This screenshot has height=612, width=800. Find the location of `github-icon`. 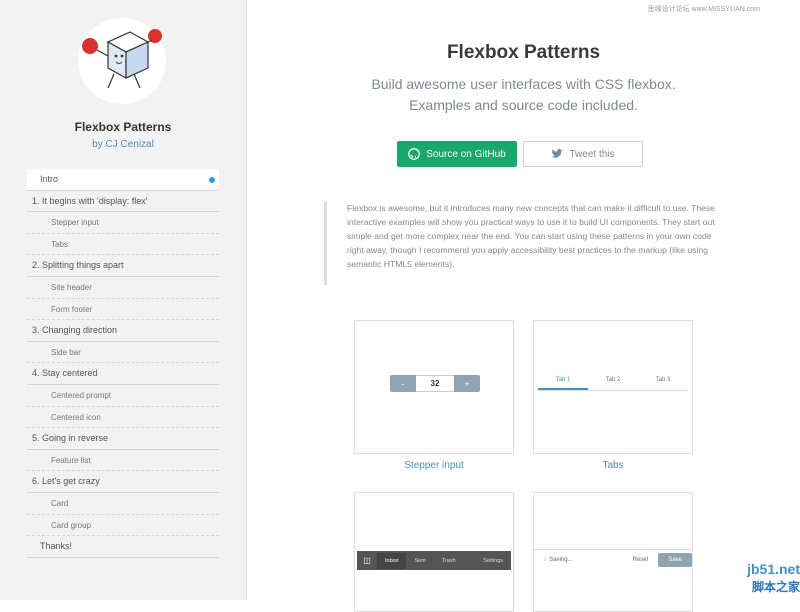

github-icon is located at coordinates (414, 154).